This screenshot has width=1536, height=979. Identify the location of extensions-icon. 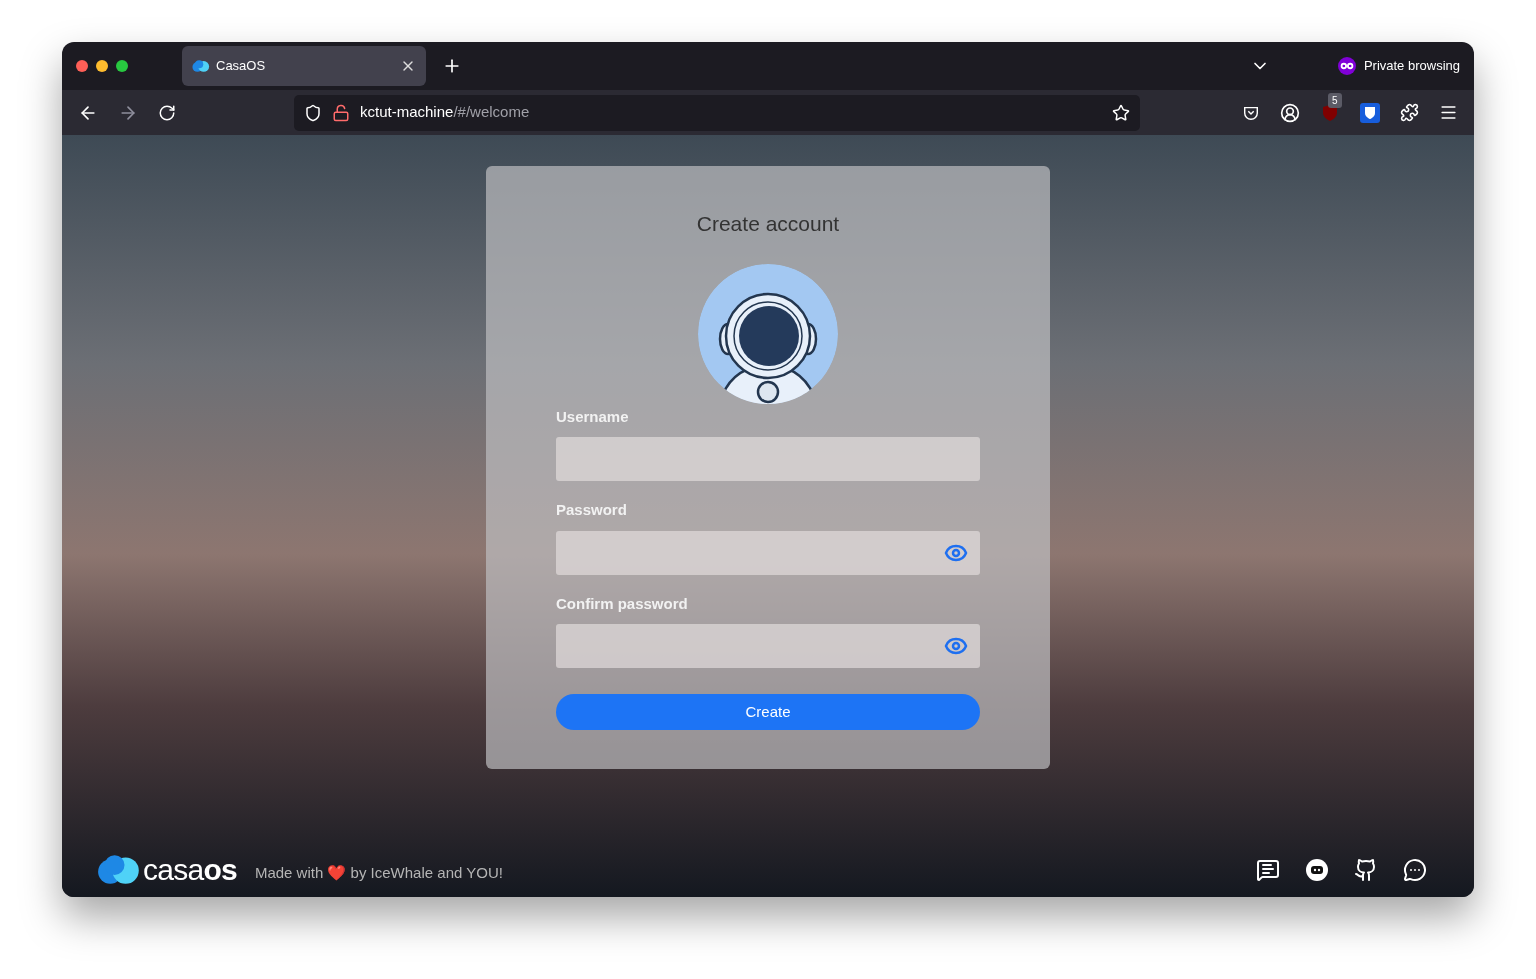
(1409, 112).